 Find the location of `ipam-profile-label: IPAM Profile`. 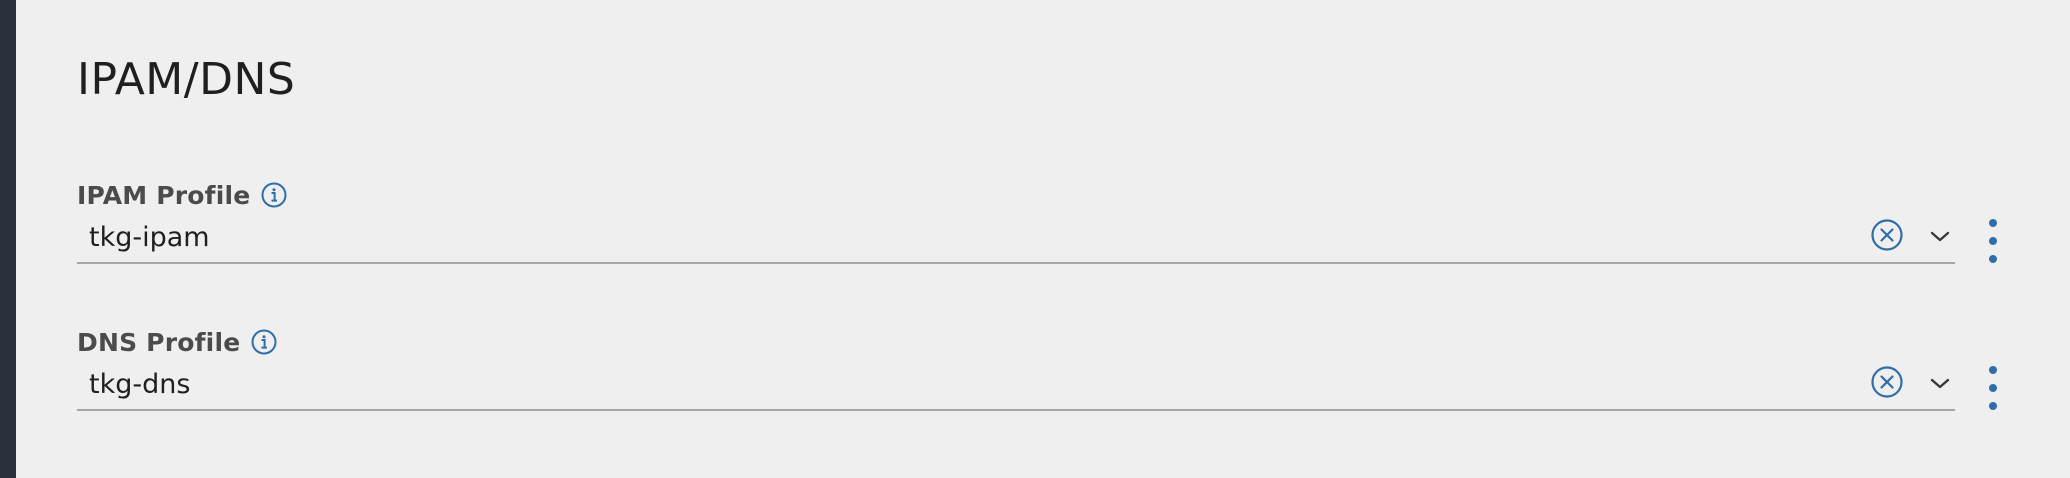

ipam-profile-label: IPAM Profile is located at coordinates (164, 195).